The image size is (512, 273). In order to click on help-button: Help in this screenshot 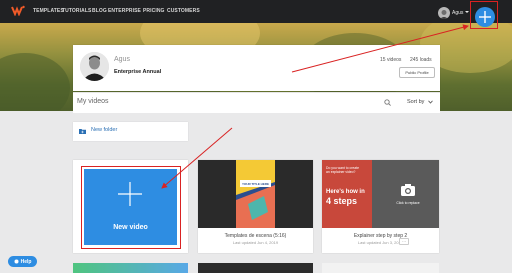, I will do `click(22, 261)`.